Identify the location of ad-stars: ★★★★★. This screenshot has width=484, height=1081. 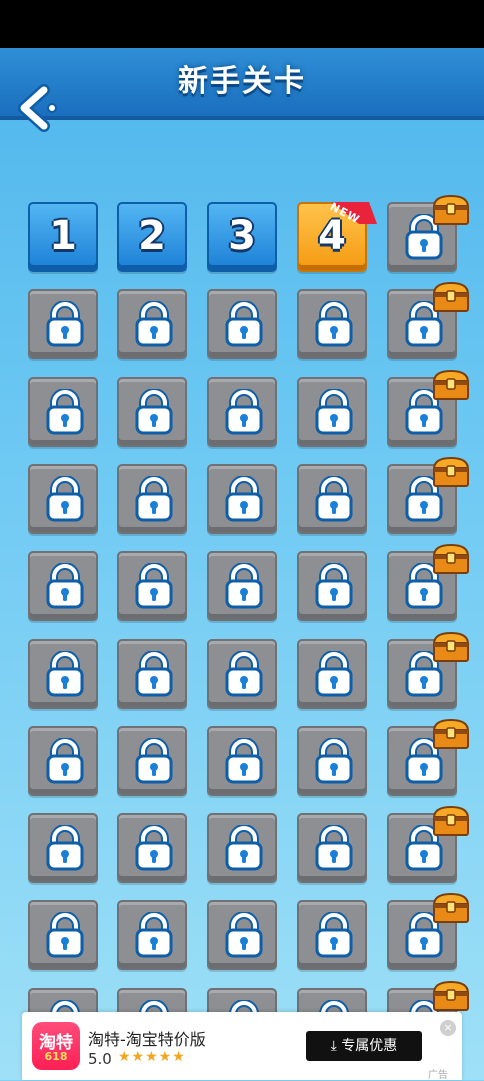
(152, 1057).